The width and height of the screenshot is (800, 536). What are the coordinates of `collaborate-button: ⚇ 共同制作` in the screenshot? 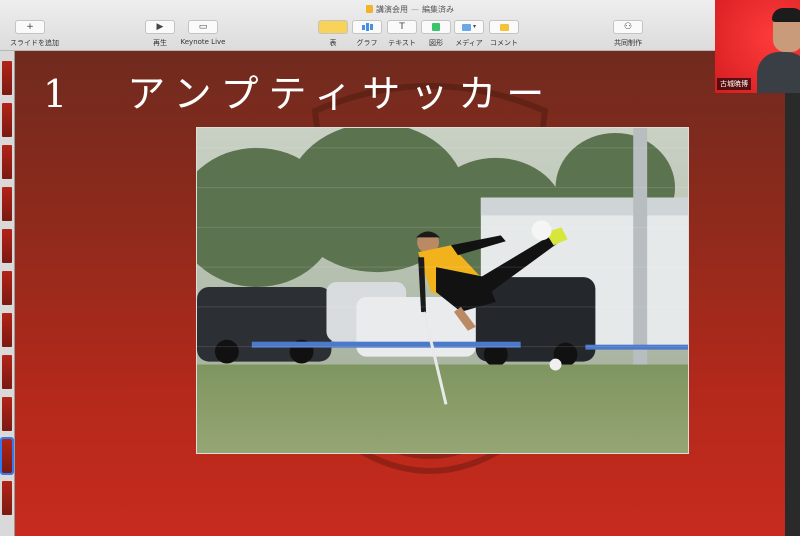 It's located at (628, 34).